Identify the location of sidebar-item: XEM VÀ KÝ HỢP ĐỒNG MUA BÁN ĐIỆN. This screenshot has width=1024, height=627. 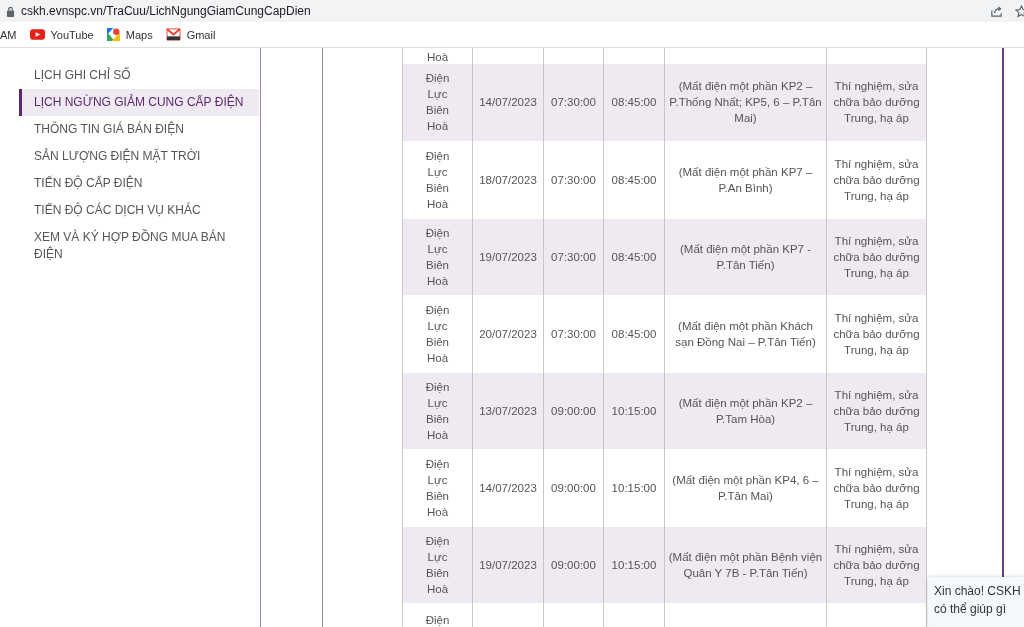
(132, 246).